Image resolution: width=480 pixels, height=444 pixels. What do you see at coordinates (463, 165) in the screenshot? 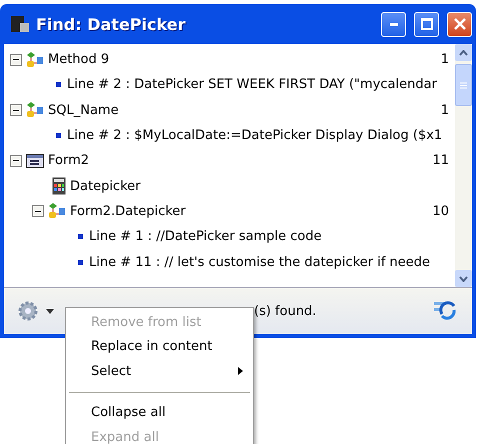
I see `scrollbar` at bounding box center [463, 165].